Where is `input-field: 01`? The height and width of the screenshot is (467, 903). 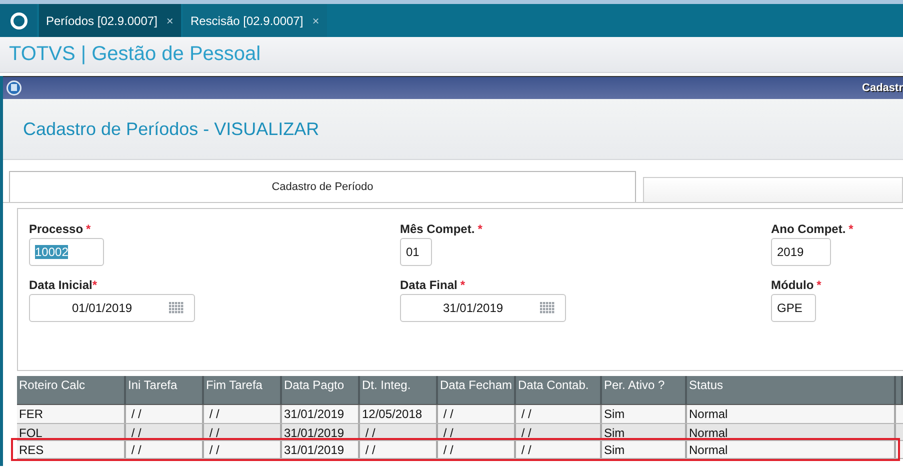 input-field: 01 is located at coordinates (416, 252).